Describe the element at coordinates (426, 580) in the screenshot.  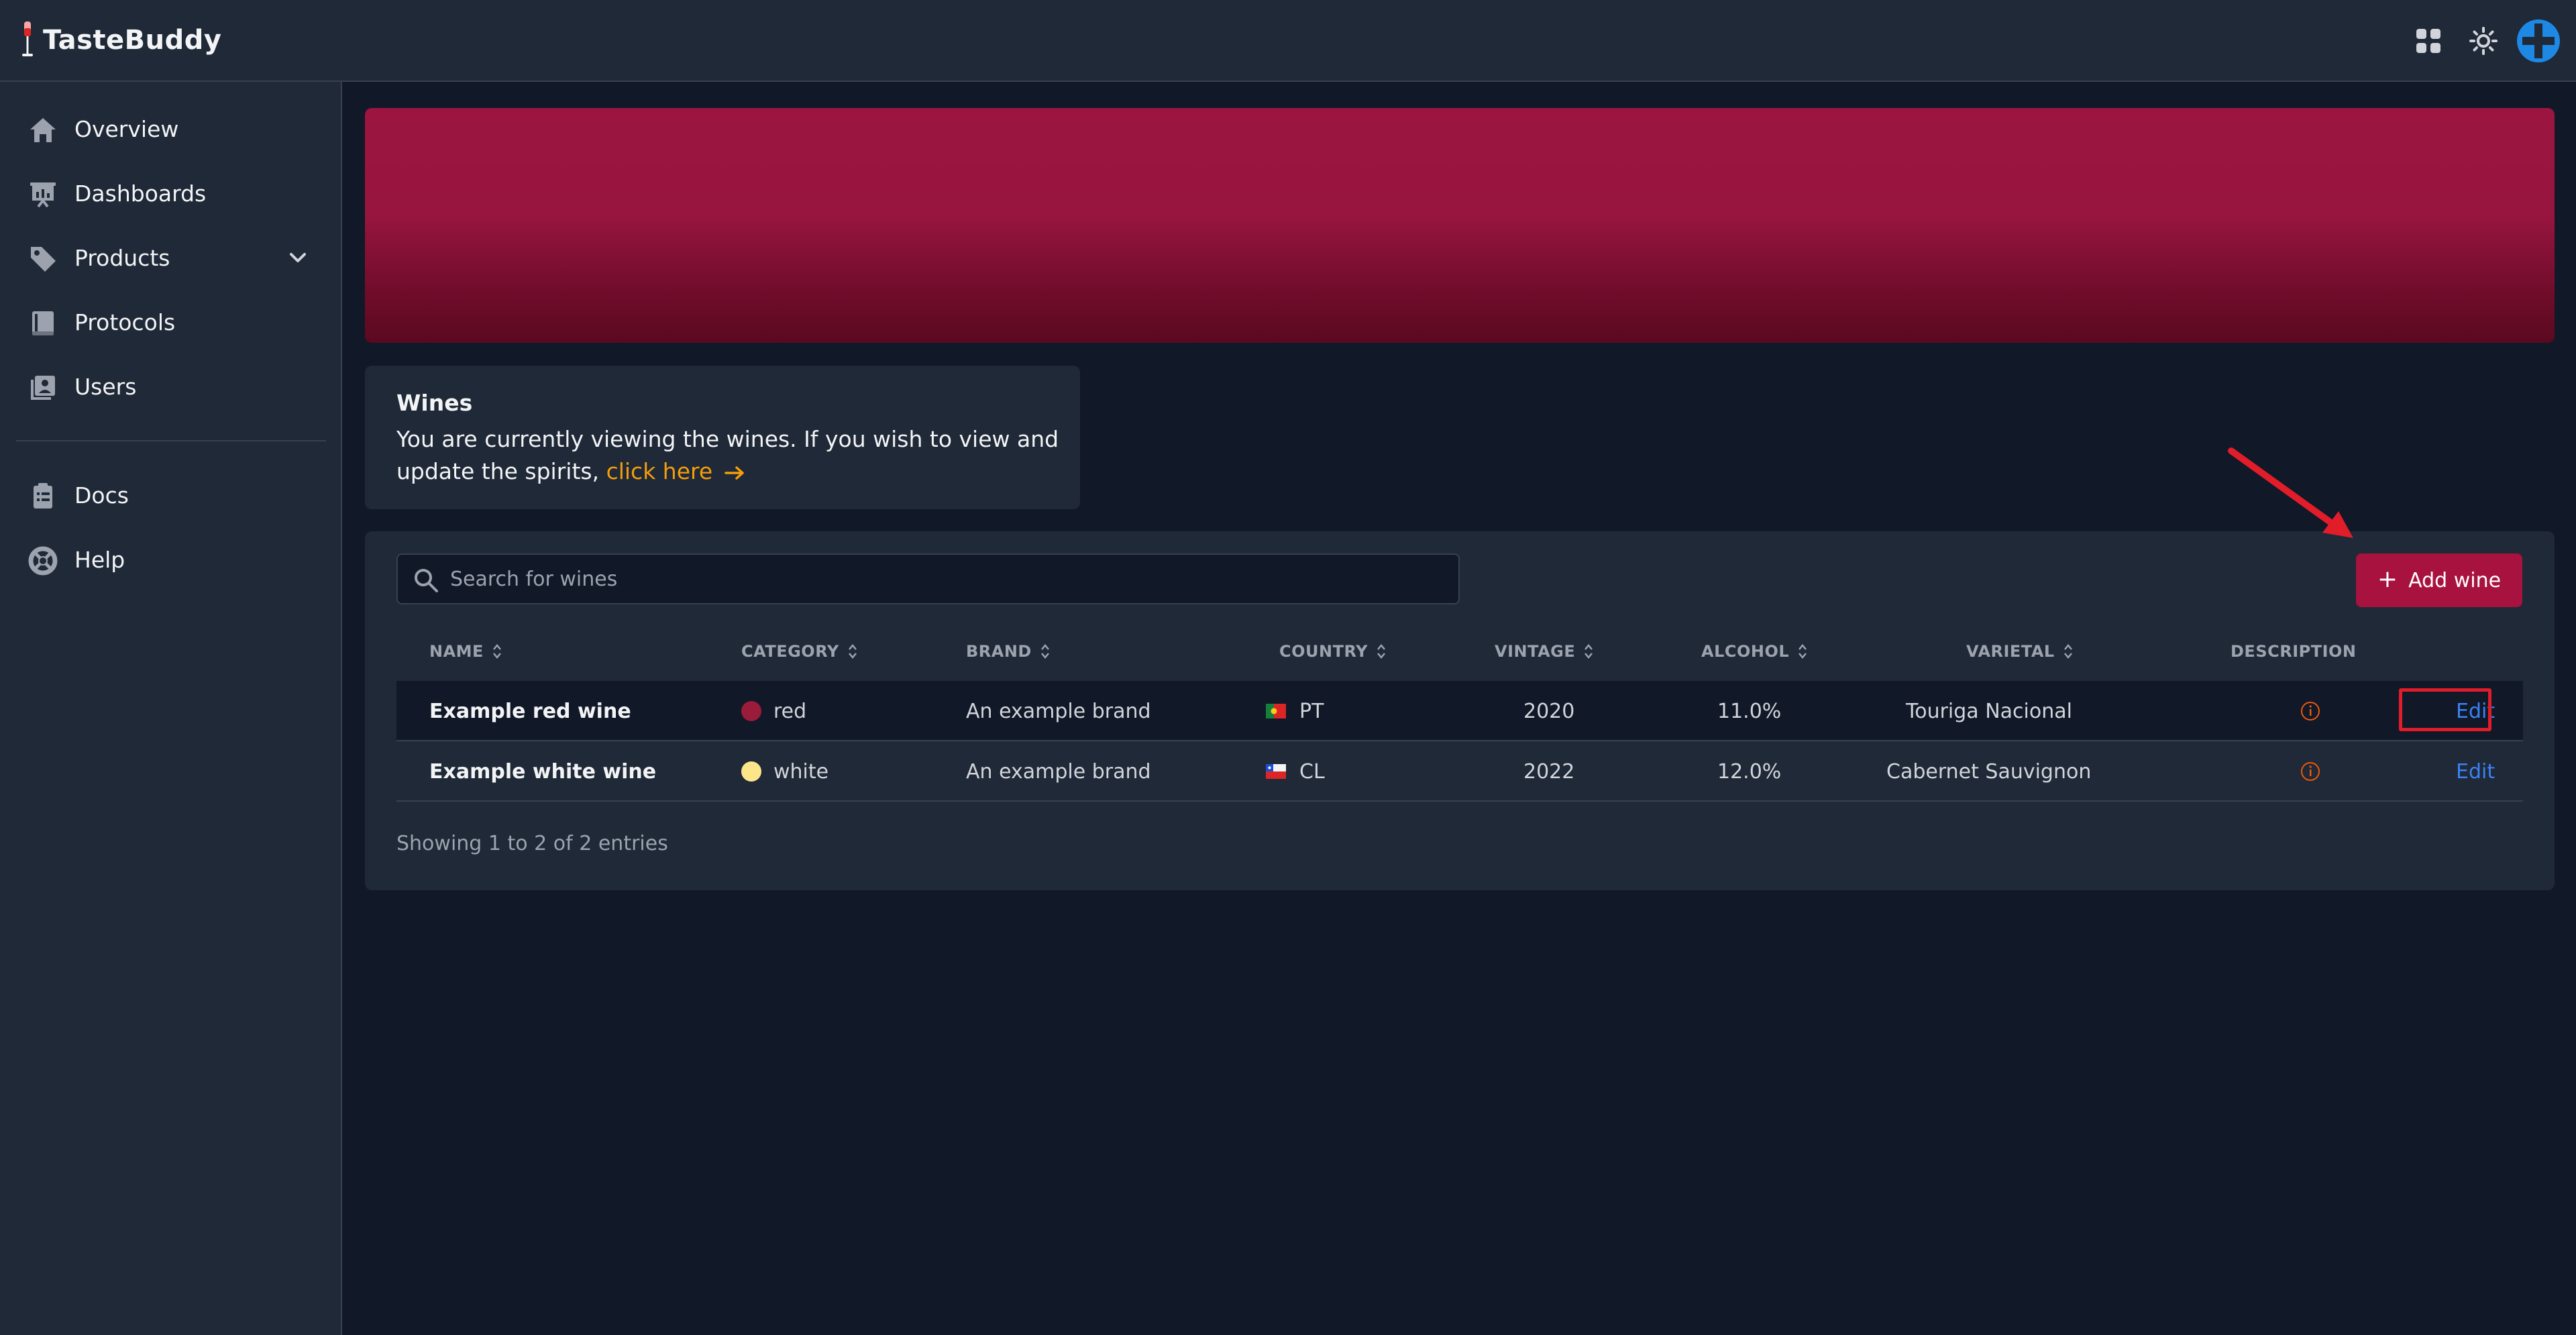
I see `search-icon` at that location.